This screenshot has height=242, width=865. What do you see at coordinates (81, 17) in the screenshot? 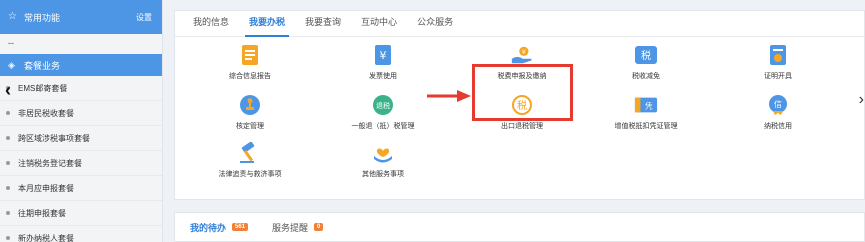
I see `sidebar-header: ☆ 常用功能 设置` at bounding box center [81, 17].